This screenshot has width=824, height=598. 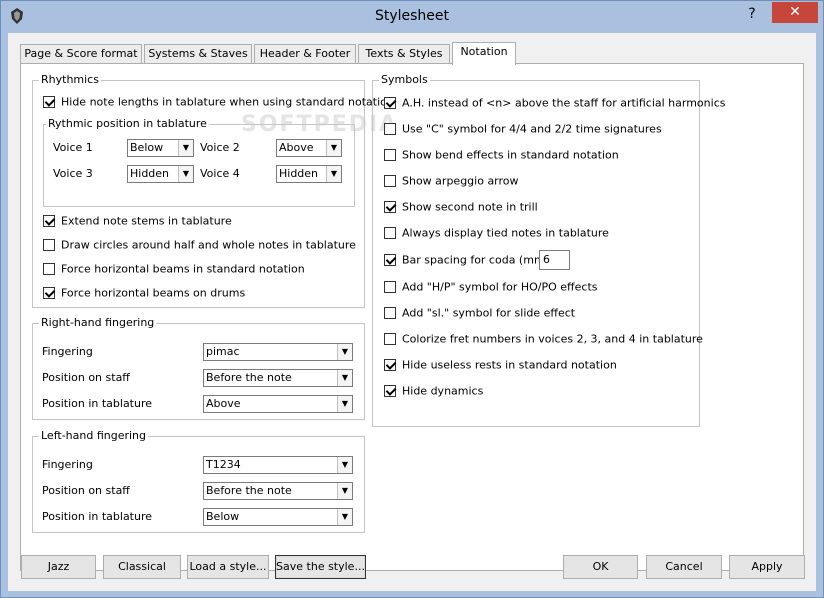 I want to click on symbol-coda-checkbox: Bar spacing for coda (mm), so click(x=466, y=261).